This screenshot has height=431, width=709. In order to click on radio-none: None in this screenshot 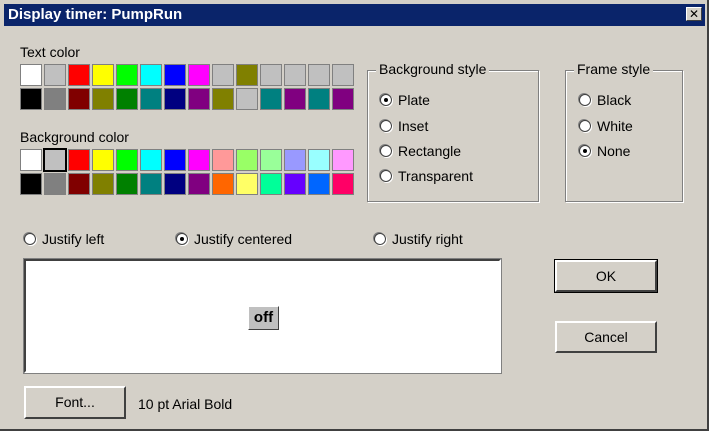, I will do `click(604, 151)`.